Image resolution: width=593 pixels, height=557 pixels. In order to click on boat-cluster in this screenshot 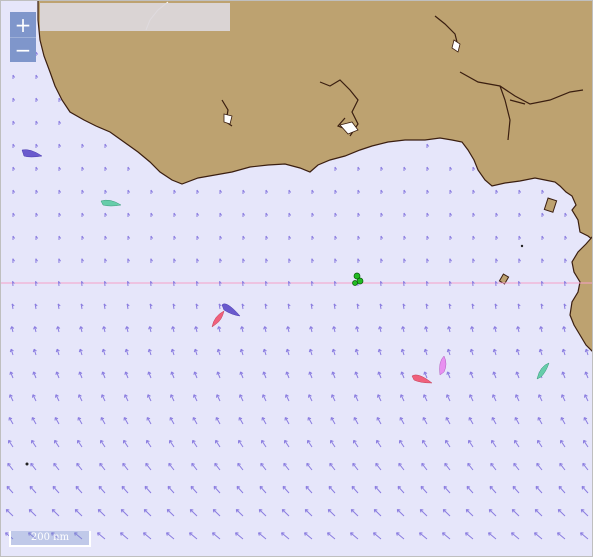, I will do `click(358, 279)`.